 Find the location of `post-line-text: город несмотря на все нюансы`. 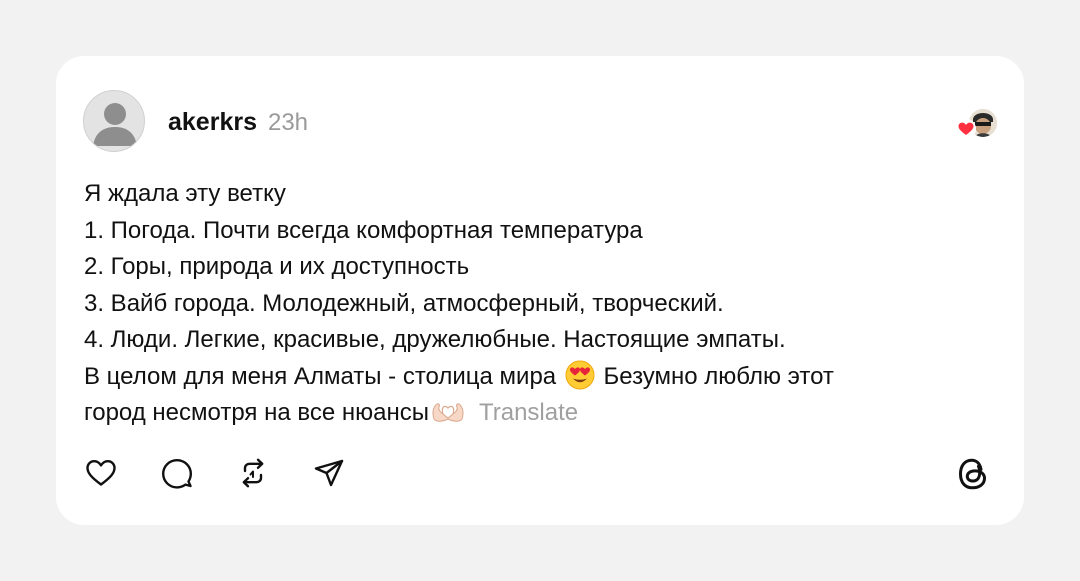

post-line-text: город несмотря на все нюансы is located at coordinates (256, 412).